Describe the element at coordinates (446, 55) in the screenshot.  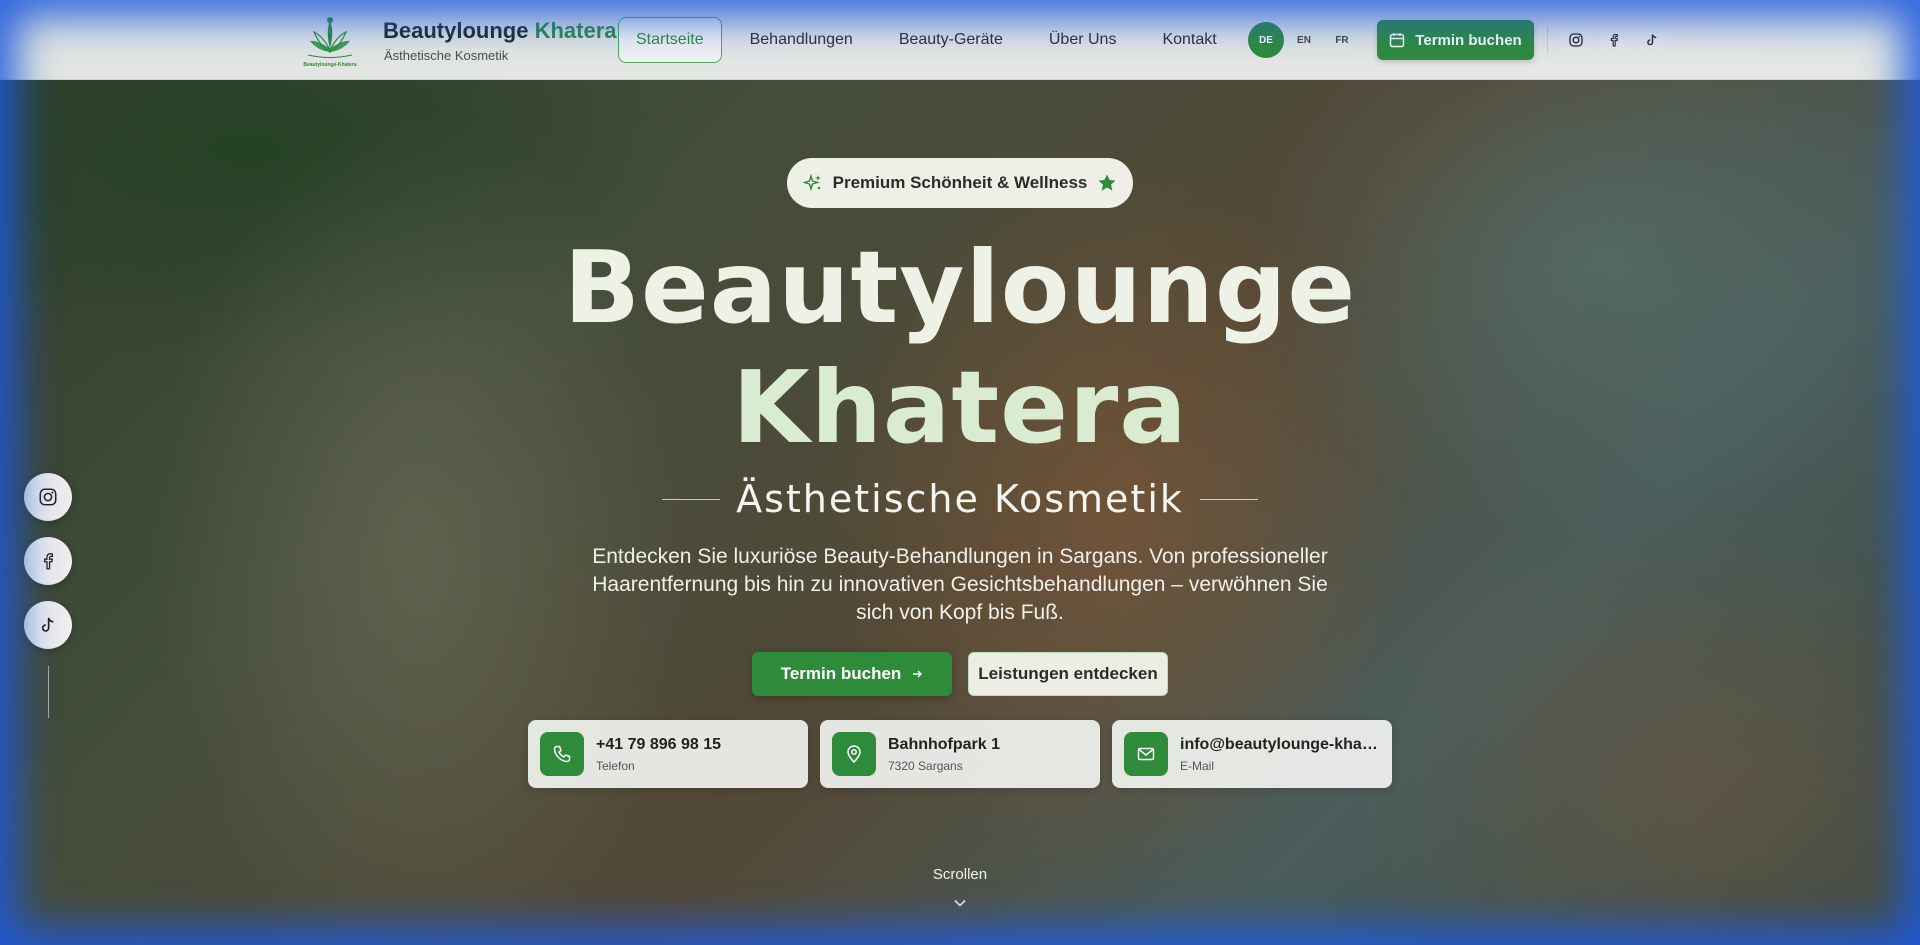
I see `brand-tagline: Ästhetische Kosmetik` at that location.